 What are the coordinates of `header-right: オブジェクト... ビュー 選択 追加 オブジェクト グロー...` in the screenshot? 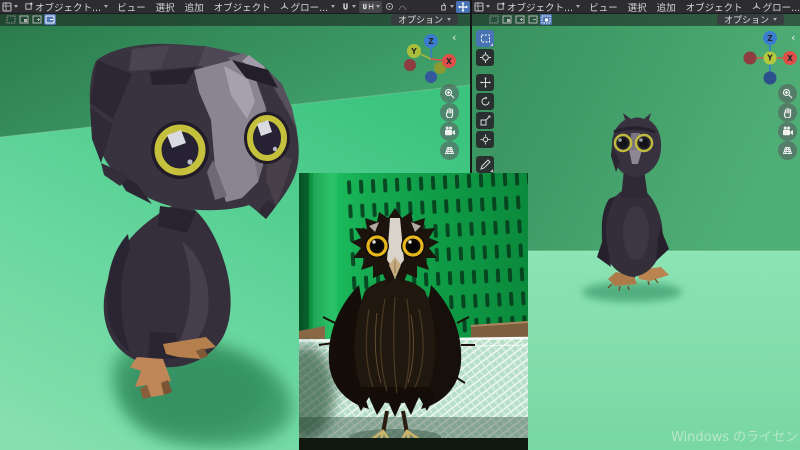 It's located at (636, 7).